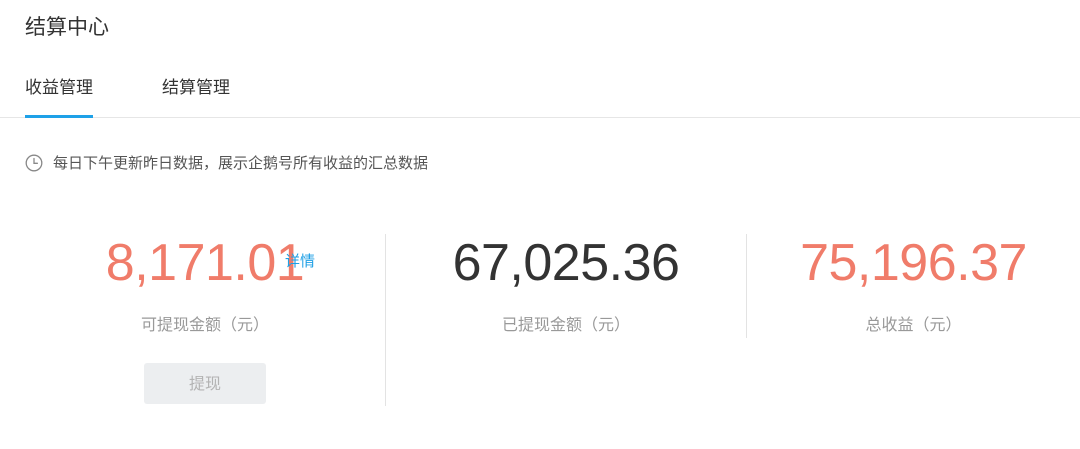 This screenshot has height=449, width=1080. Describe the element at coordinates (34, 163) in the screenshot. I see `clock-icon` at that location.